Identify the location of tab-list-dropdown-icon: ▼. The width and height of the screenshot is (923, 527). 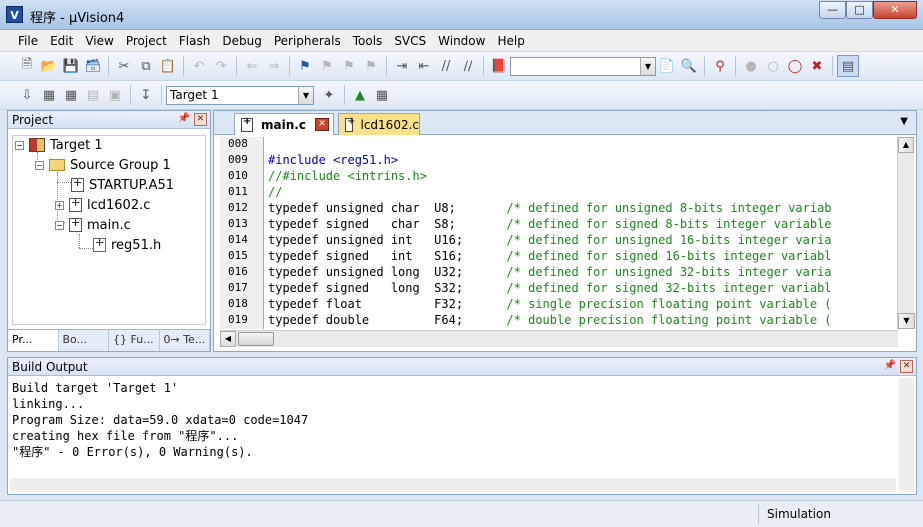
(904, 121).